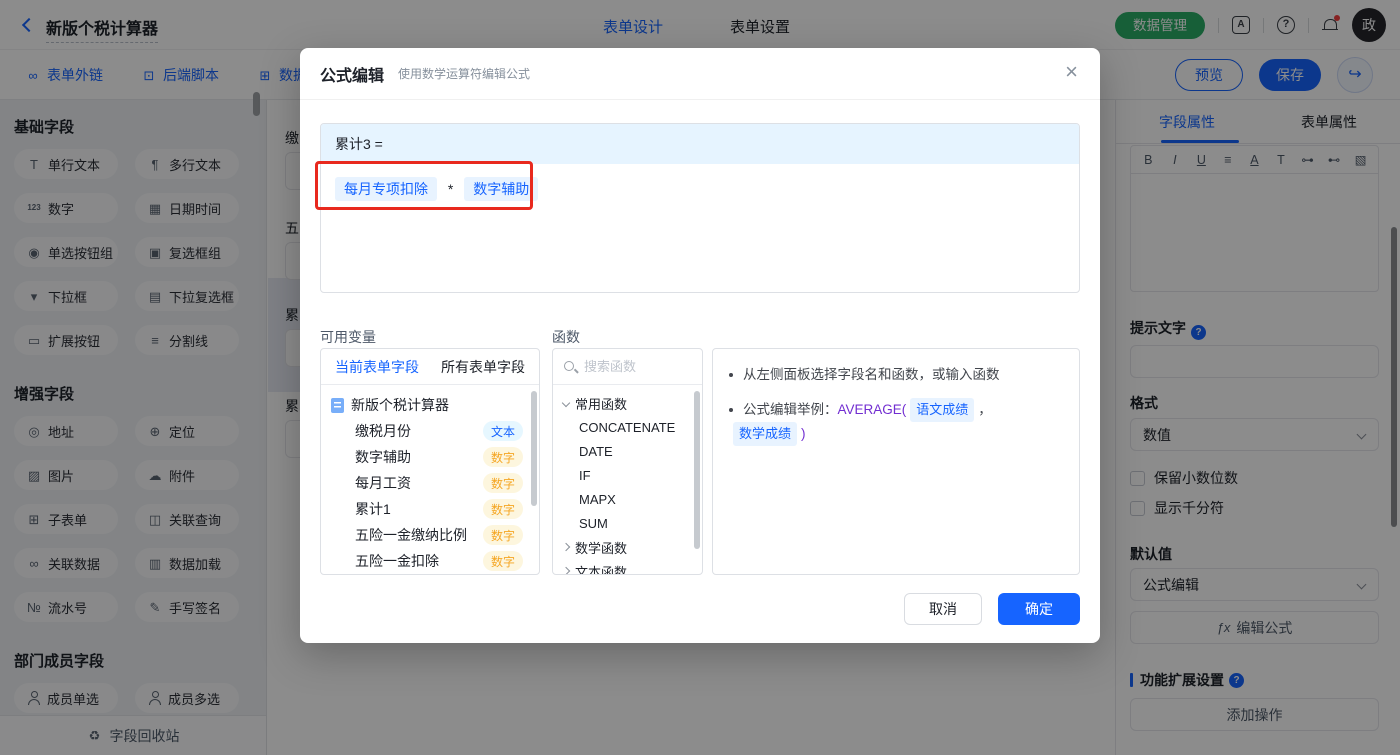 This screenshot has height=755, width=1400. What do you see at coordinates (566, 403) in the screenshot?
I see `chevron-down-icon` at bounding box center [566, 403].